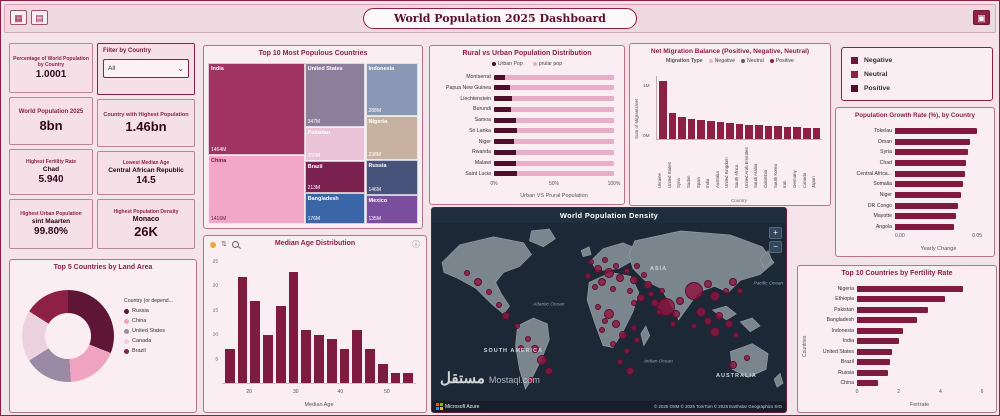  I want to click on treemap-node: China 1416M, so click(256, 189).